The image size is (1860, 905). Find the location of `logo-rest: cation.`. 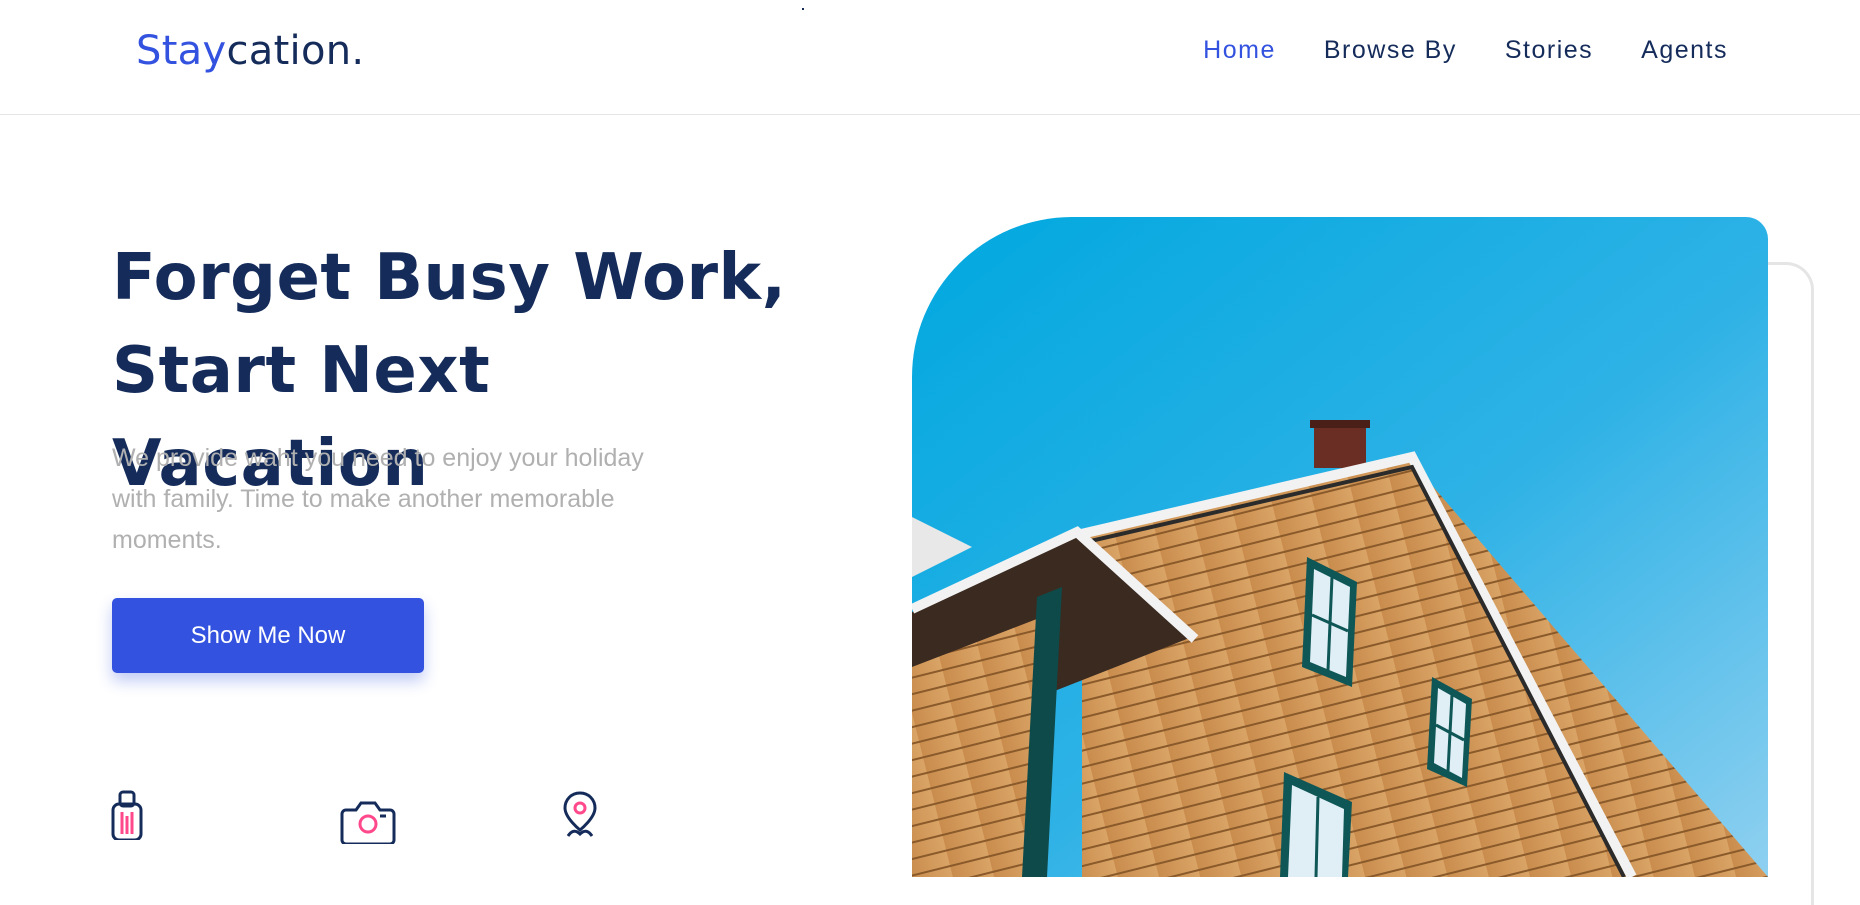

logo-rest: cation. is located at coordinates (295, 51).